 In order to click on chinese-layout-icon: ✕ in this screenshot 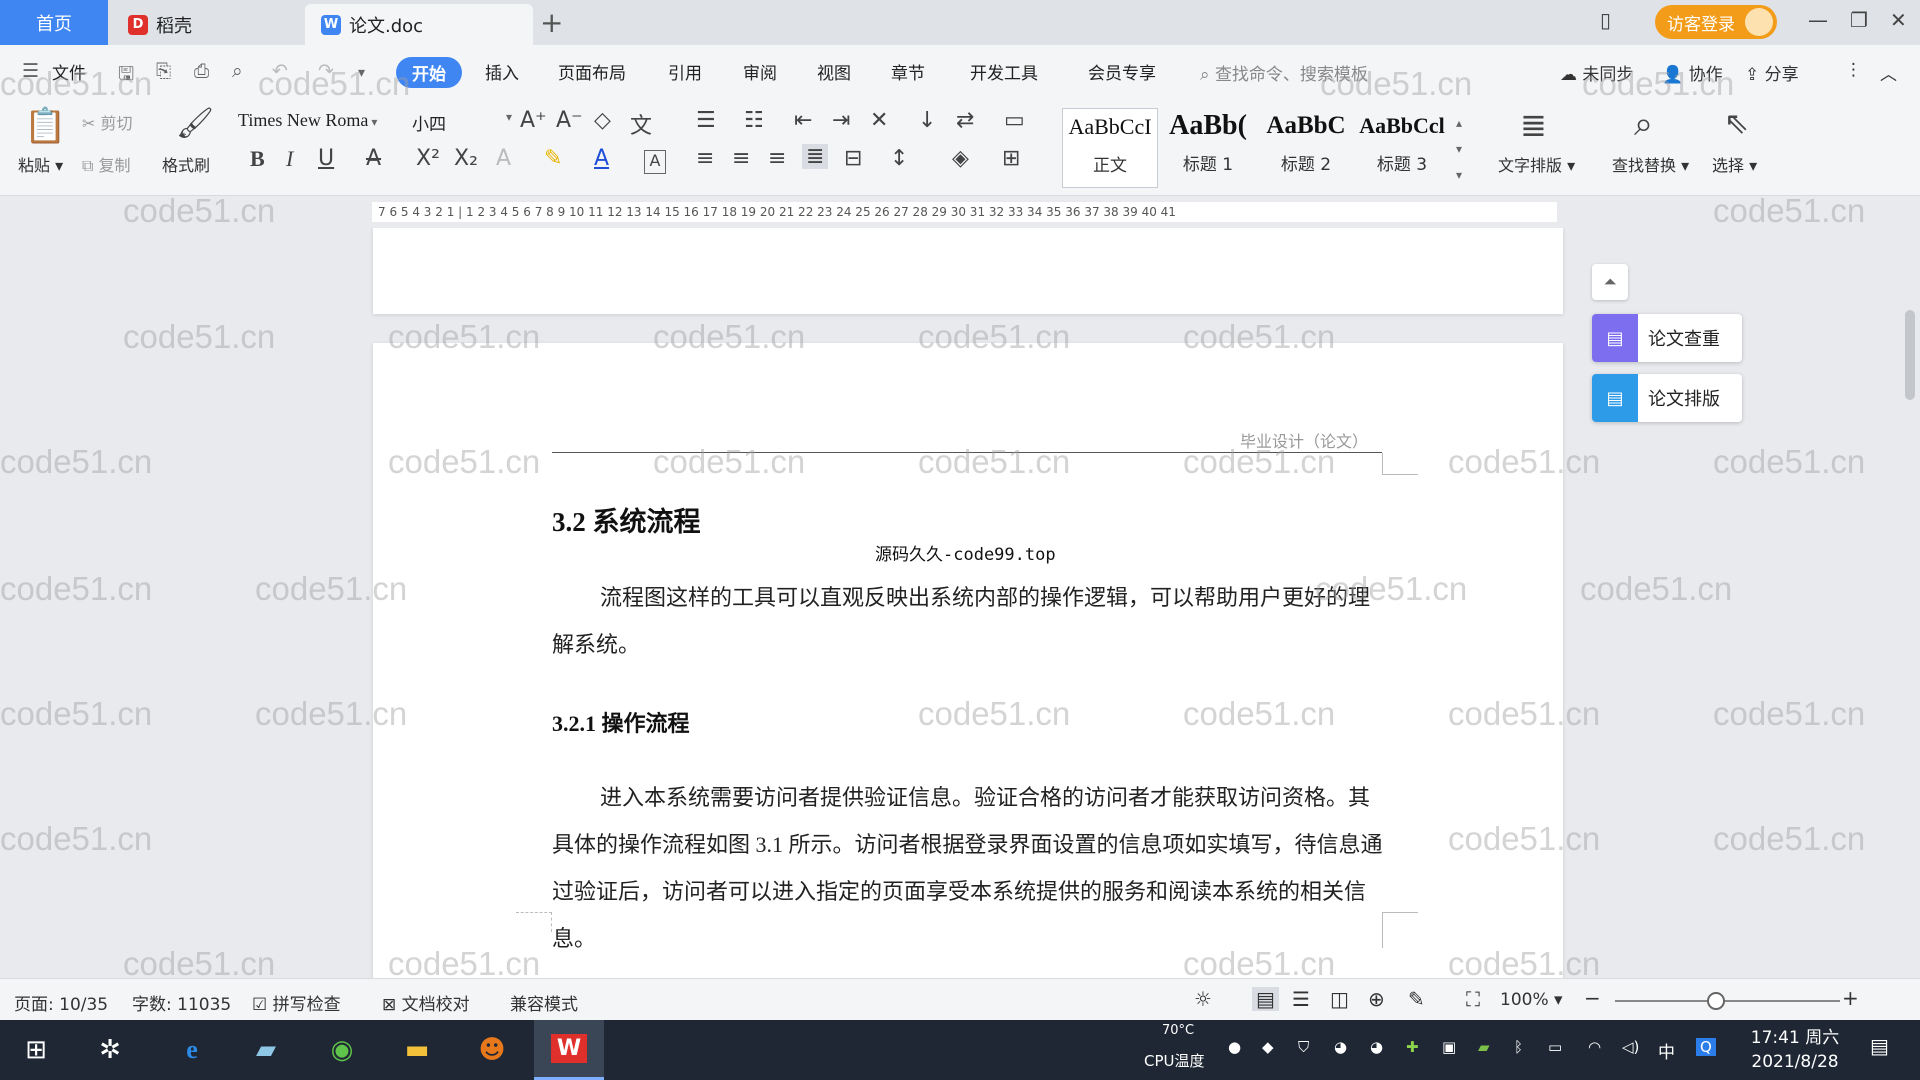, I will do `click(879, 120)`.